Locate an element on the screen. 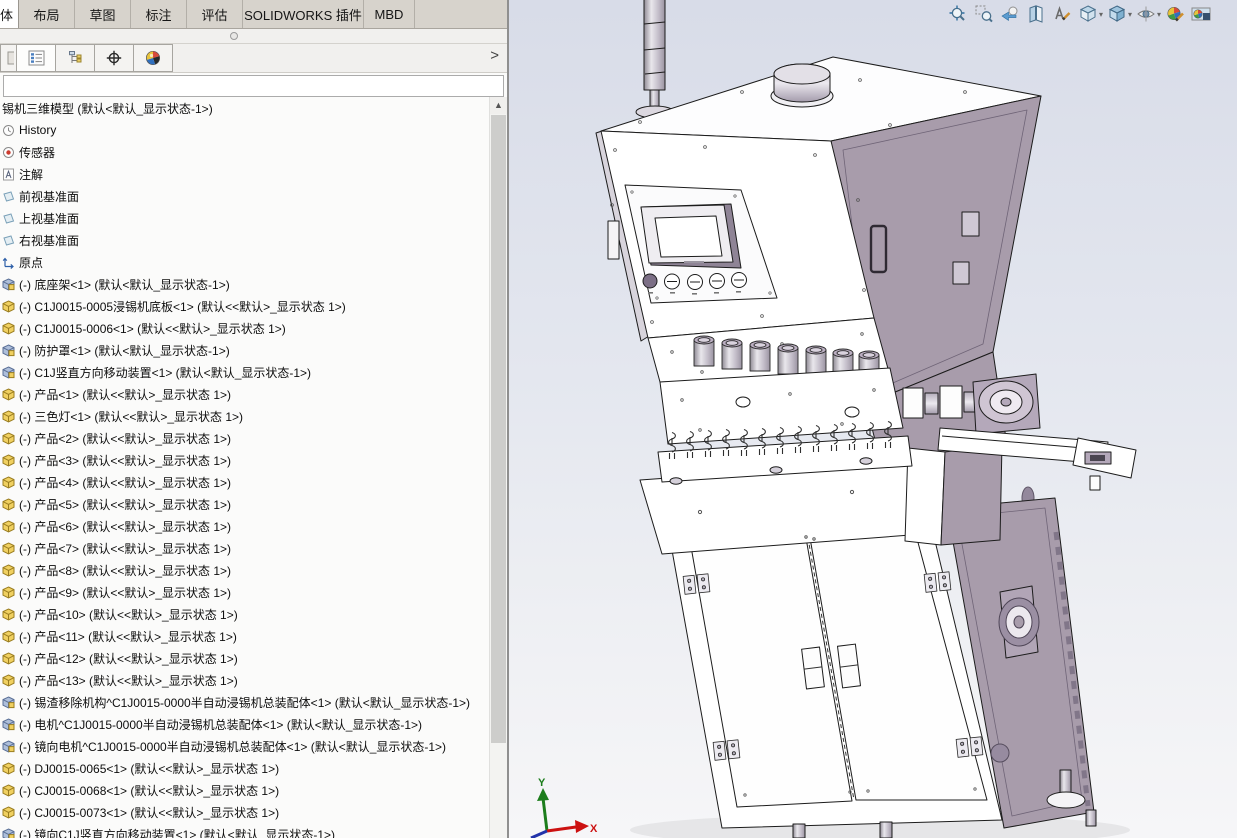  tree-item-label: 右视基准面 is located at coordinates (49, 240).